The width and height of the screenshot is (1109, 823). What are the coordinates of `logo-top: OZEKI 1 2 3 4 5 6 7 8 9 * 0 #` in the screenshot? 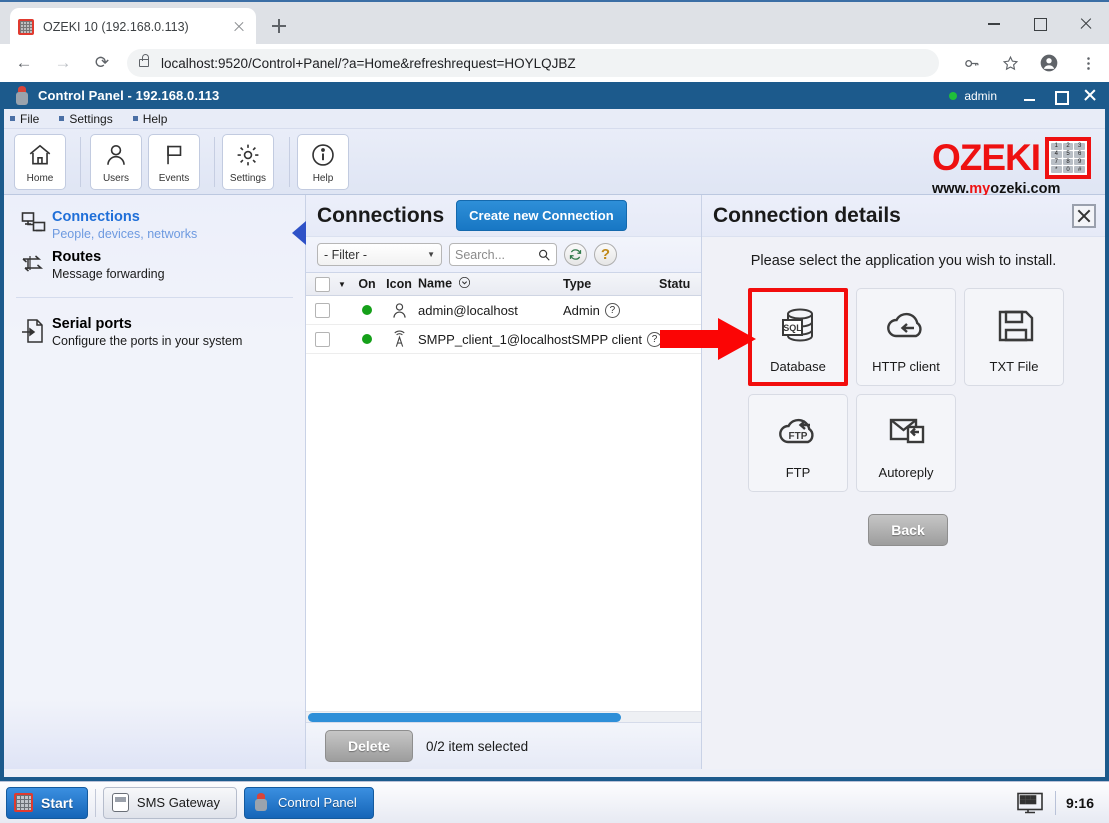 It's located at (1011, 158).